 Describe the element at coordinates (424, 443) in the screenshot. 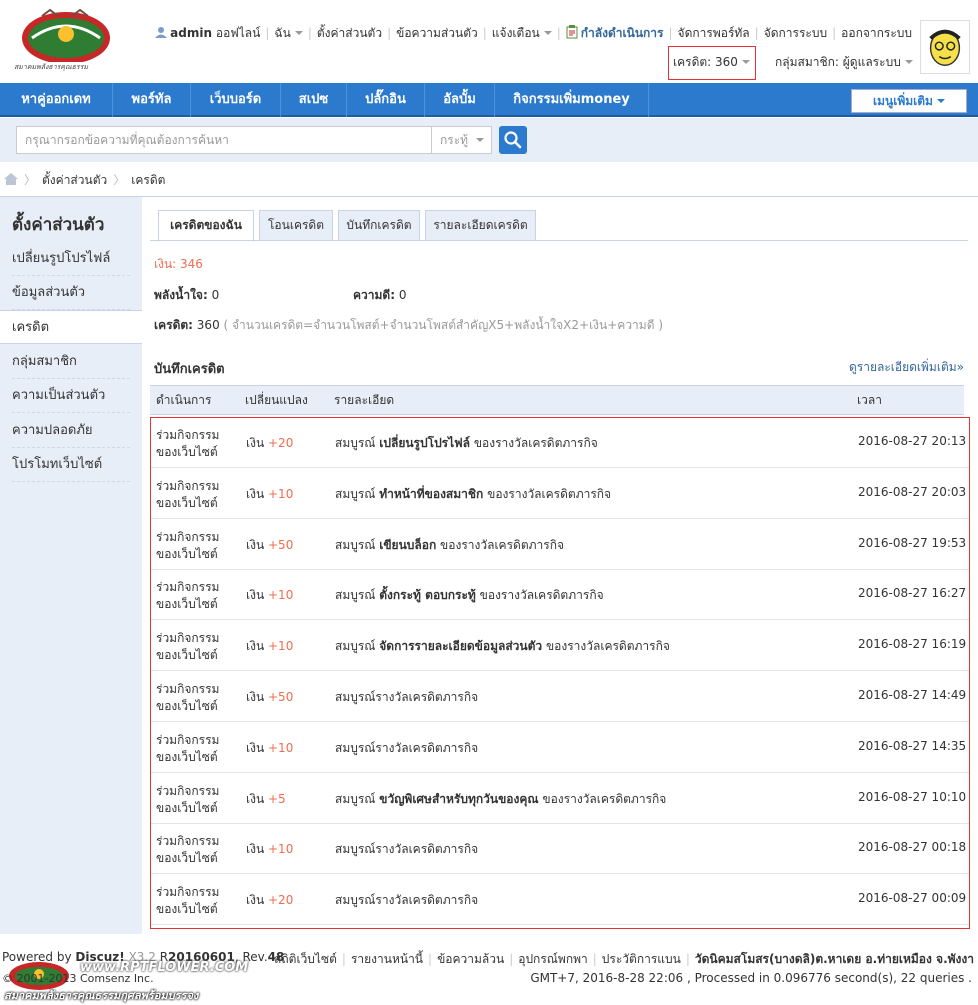

I see `row-detail-task: เปลี่ยนรูปโปรไฟล์` at that location.